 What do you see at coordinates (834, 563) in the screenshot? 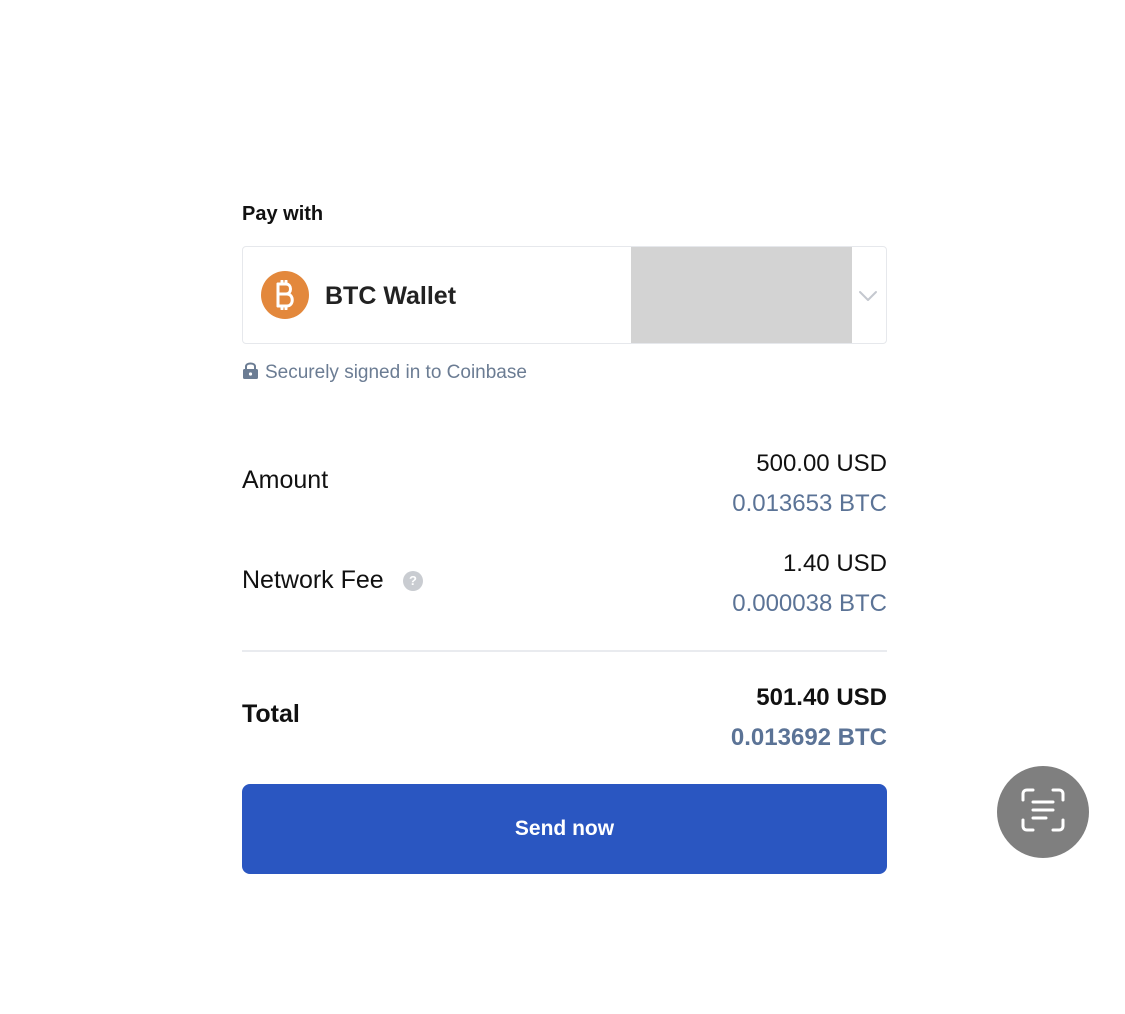
I see `network-fee-usd: 1.40 USD` at bounding box center [834, 563].